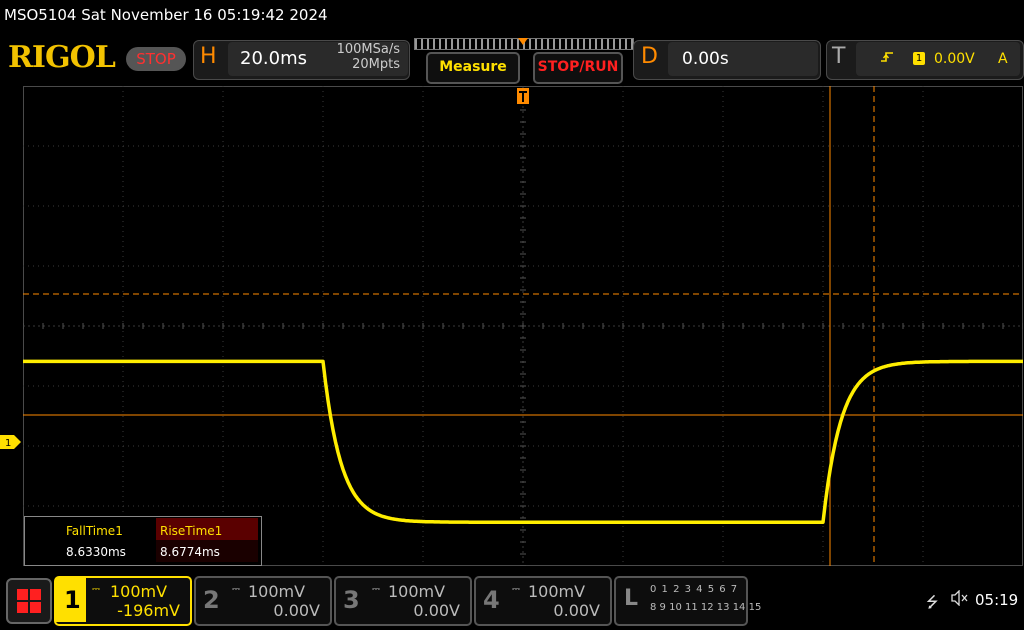 Image resolution: width=1024 pixels, height=630 pixels. What do you see at coordinates (932, 602) in the screenshot?
I see `usb-icon: ⭍` at bounding box center [932, 602].